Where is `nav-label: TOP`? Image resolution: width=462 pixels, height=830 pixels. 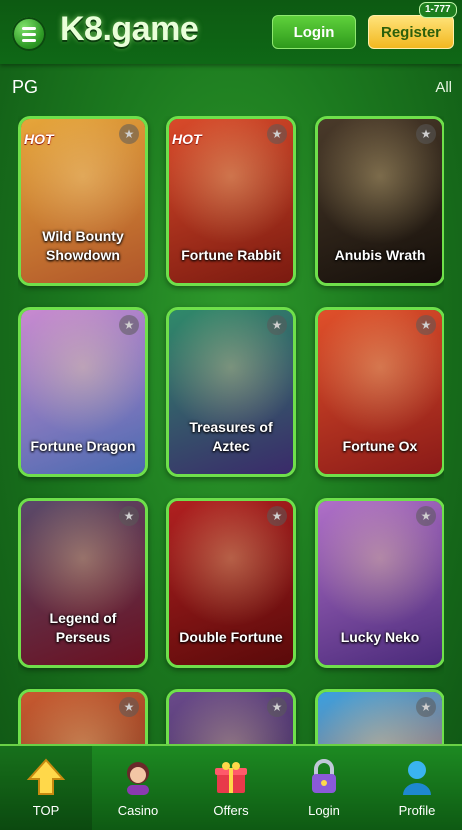
nav-label: TOP is located at coordinates (46, 810).